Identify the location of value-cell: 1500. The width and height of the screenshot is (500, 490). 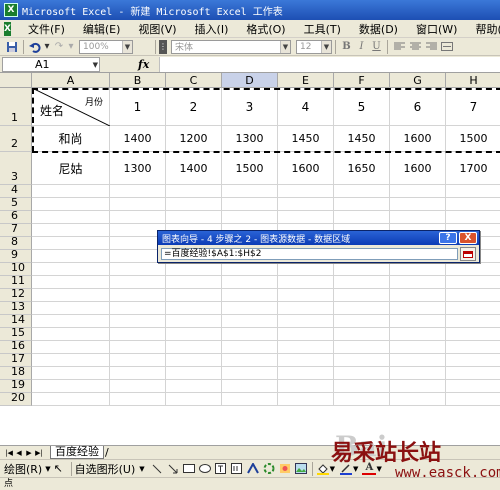
(250, 168).